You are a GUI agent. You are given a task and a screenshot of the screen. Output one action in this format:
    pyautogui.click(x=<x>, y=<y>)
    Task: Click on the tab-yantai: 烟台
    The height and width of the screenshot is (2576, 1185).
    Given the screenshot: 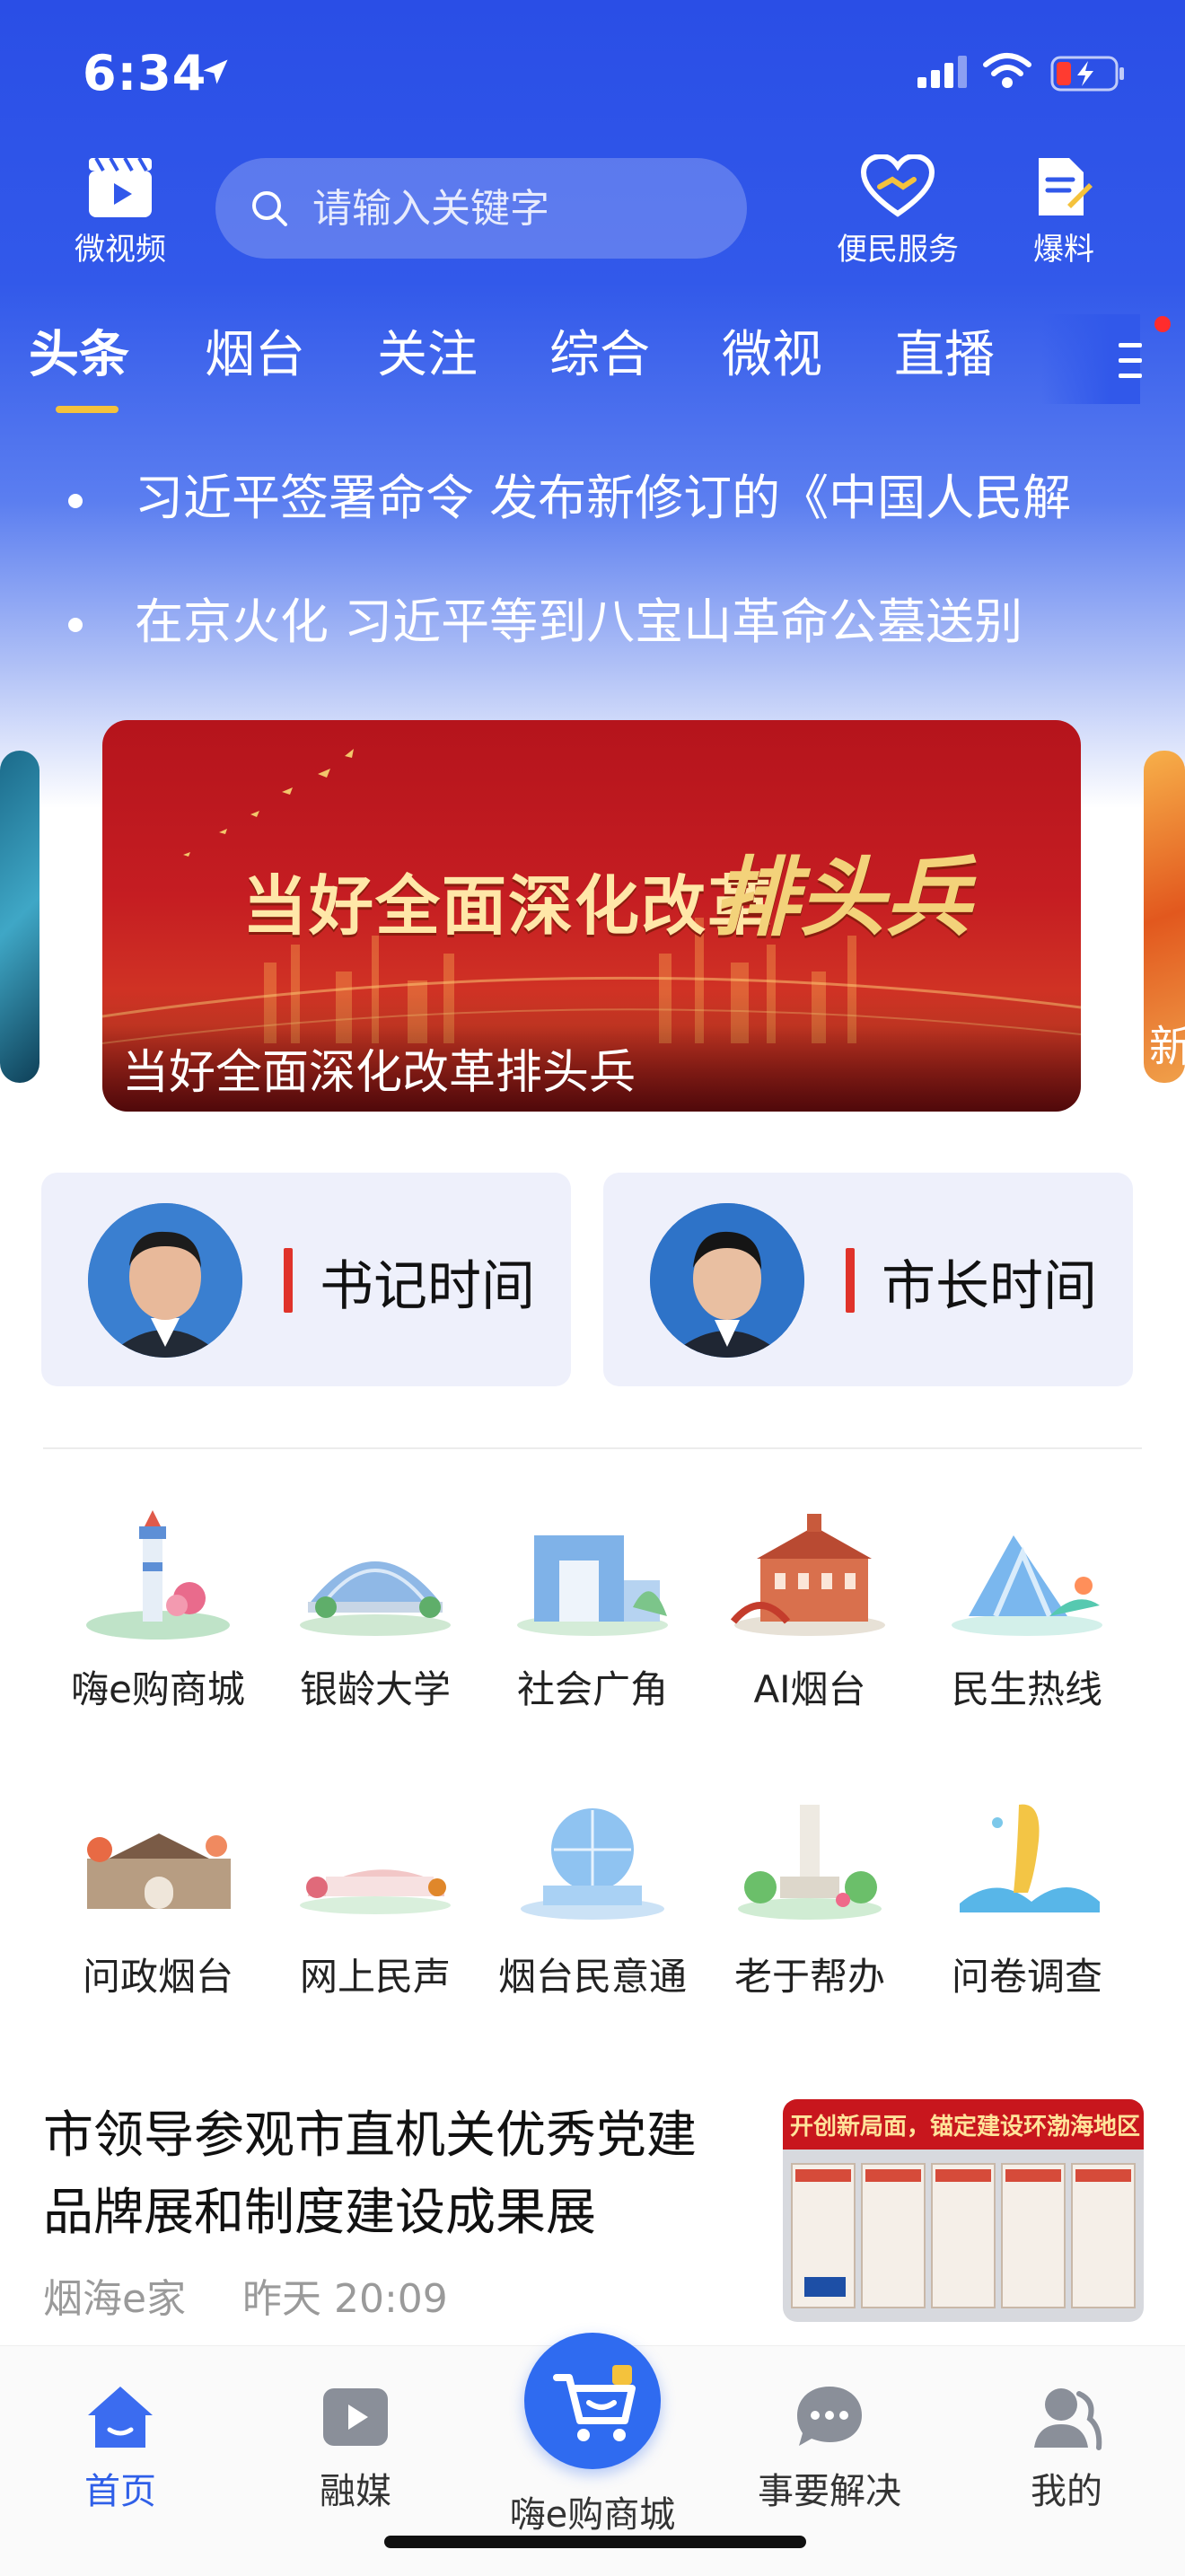 What is the action you would take?
    pyautogui.click(x=255, y=350)
    